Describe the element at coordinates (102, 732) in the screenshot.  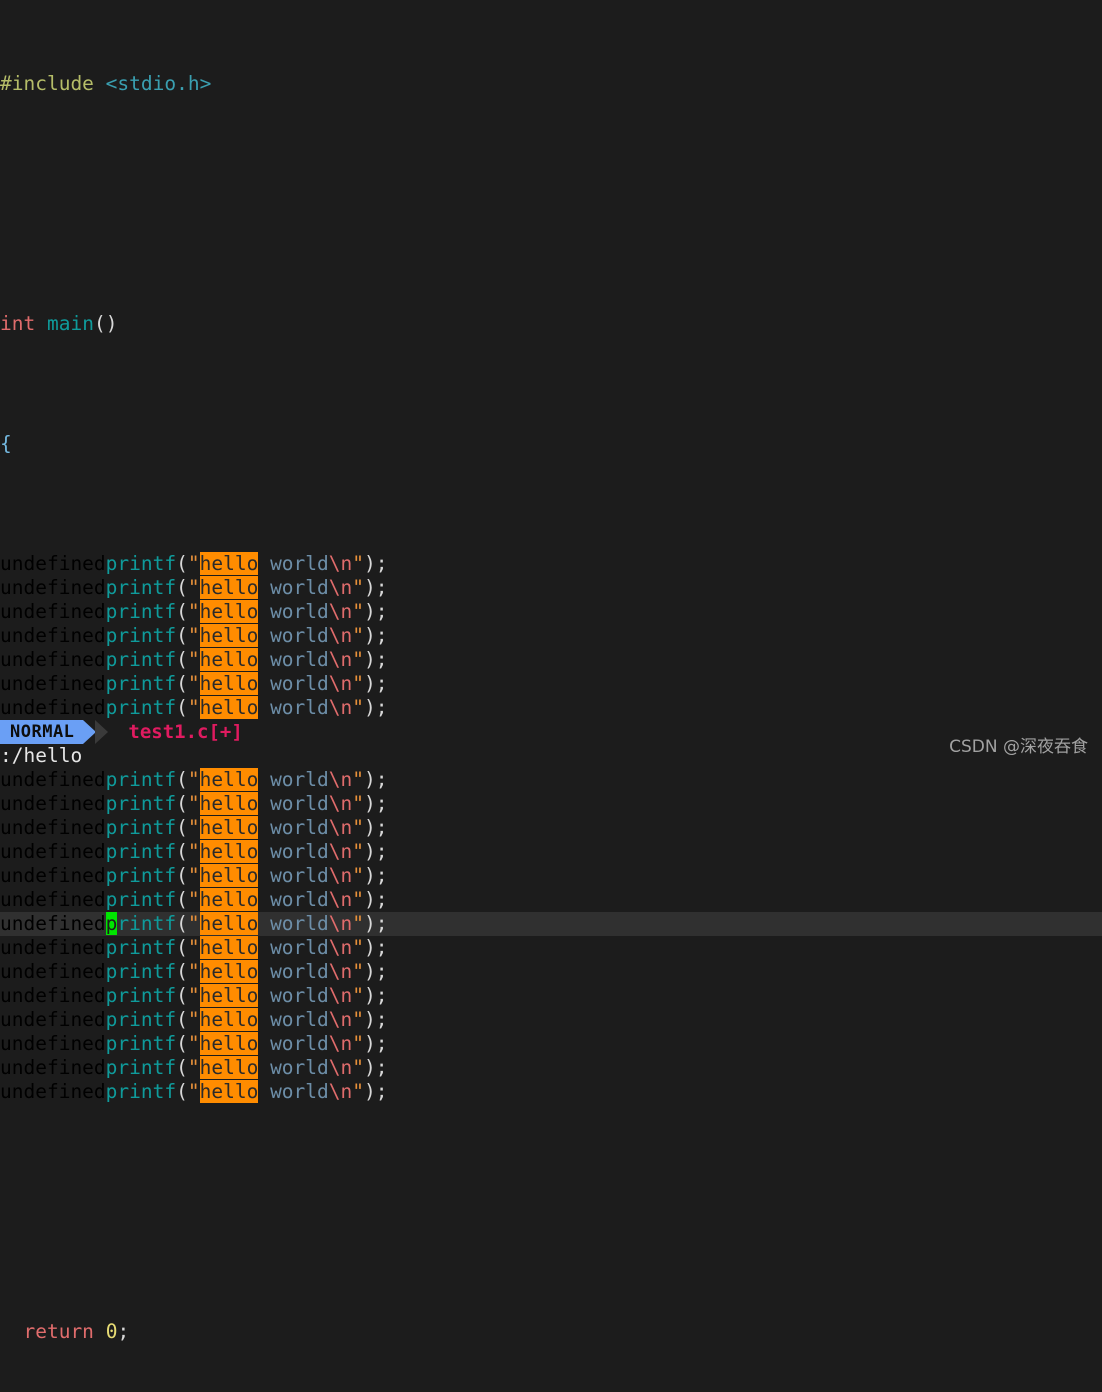
I see `separator-arrow-icon` at that location.